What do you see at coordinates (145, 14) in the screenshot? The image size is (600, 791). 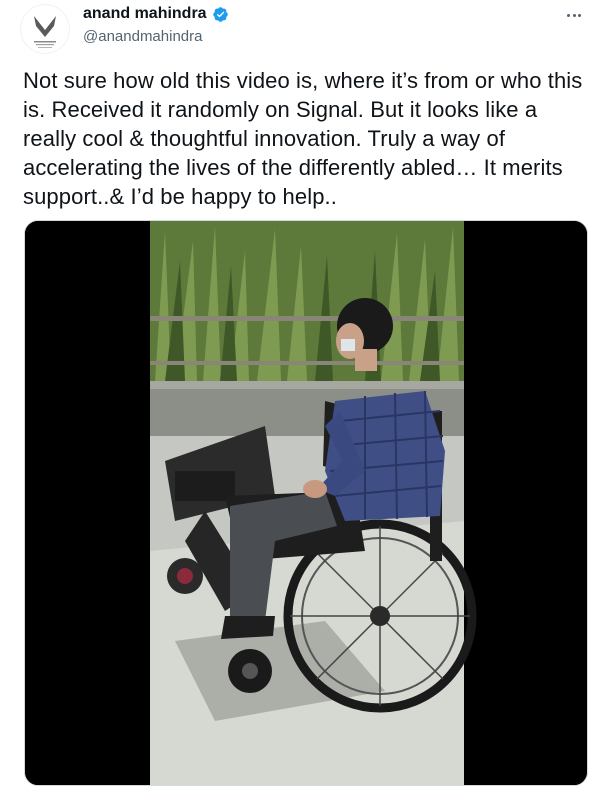 I see `author-display-name: anand mahindra` at bounding box center [145, 14].